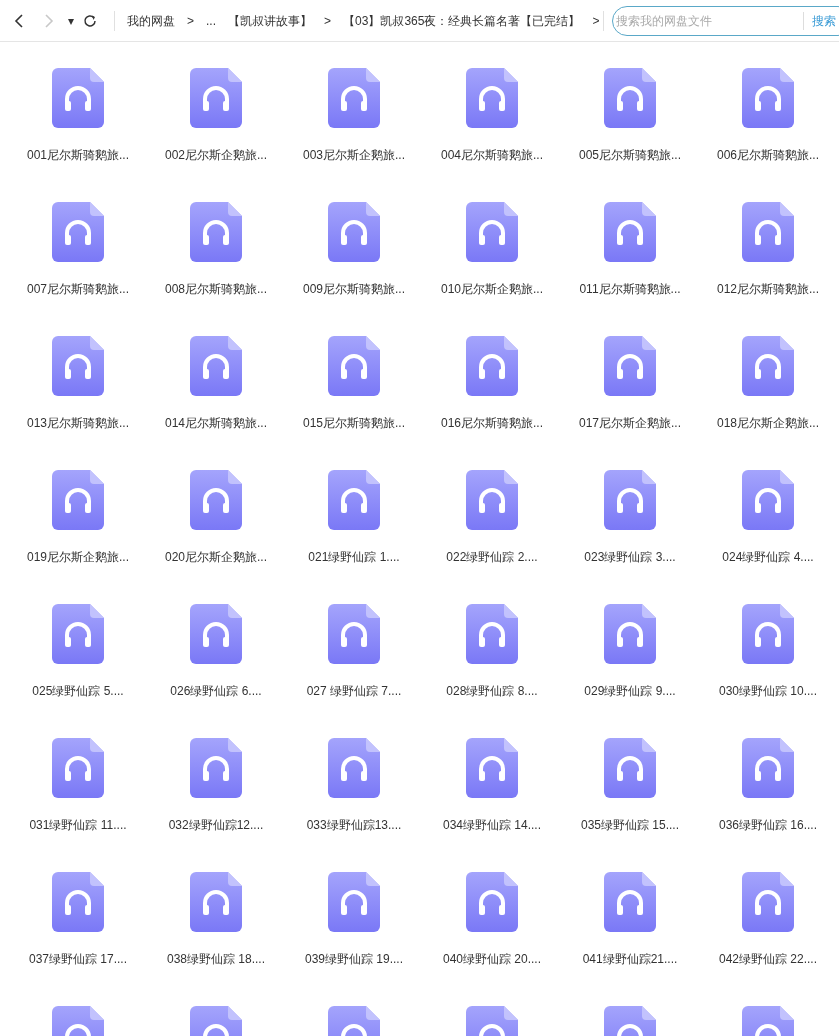 This screenshot has width=839, height=1036. What do you see at coordinates (270, 20) in the screenshot?
I see `breadcrumb-link: 【凯叔讲故事】` at bounding box center [270, 20].